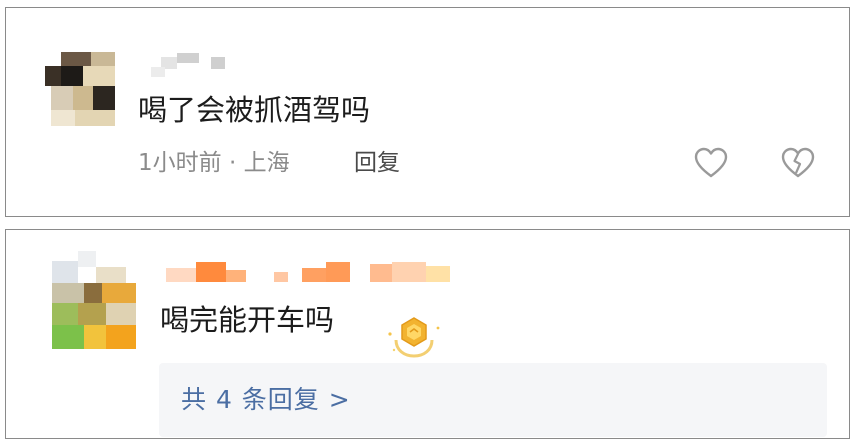  What do you see at coordinates (254, 110) in the screenshot?
I see `comment-text: 喝了会被抓酒驾吗` at bounding box center [254, 110].